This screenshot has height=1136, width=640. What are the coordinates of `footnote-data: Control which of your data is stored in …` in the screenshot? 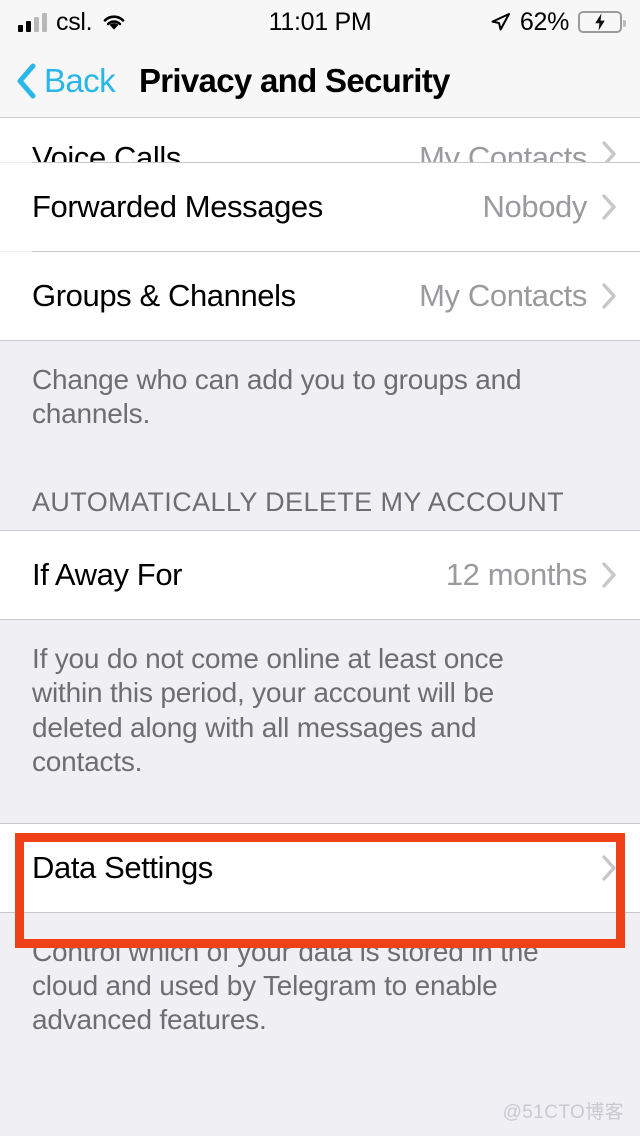 It's located at (320, 980).